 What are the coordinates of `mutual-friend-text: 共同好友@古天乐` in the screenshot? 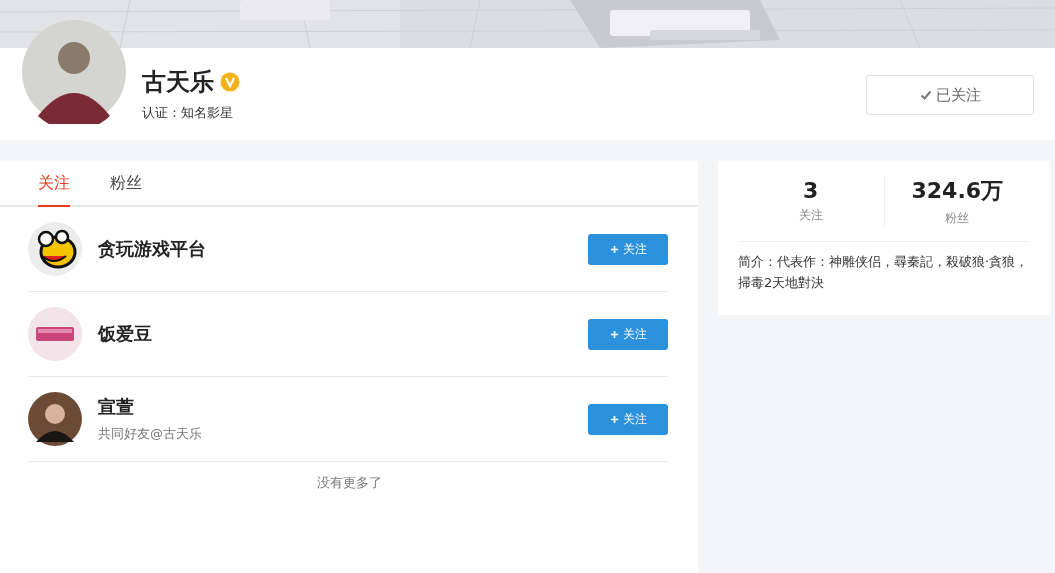 It's located at (150, 434).